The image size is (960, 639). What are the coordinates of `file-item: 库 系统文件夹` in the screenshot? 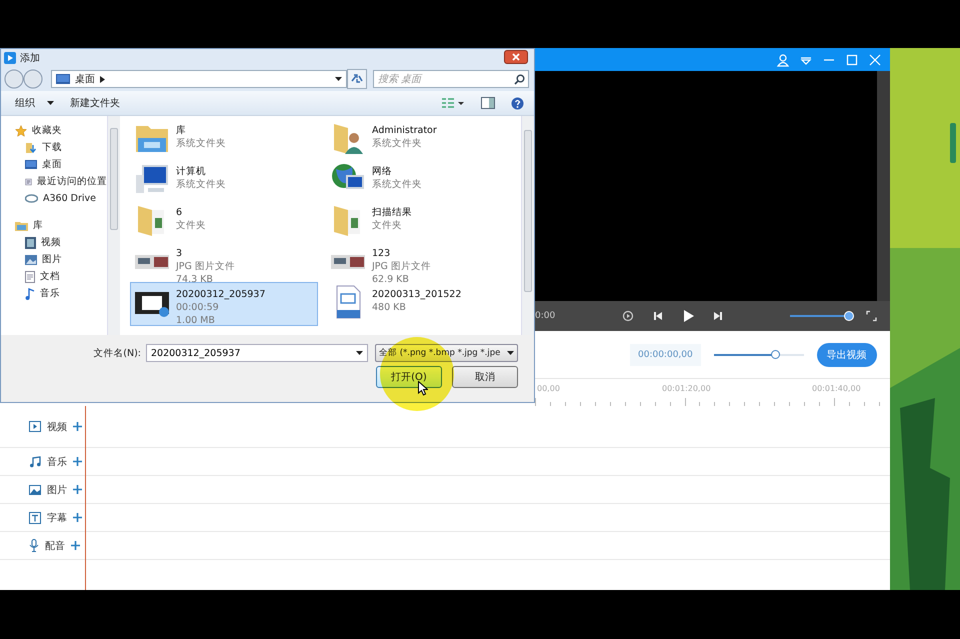 It's located at (224, 138).